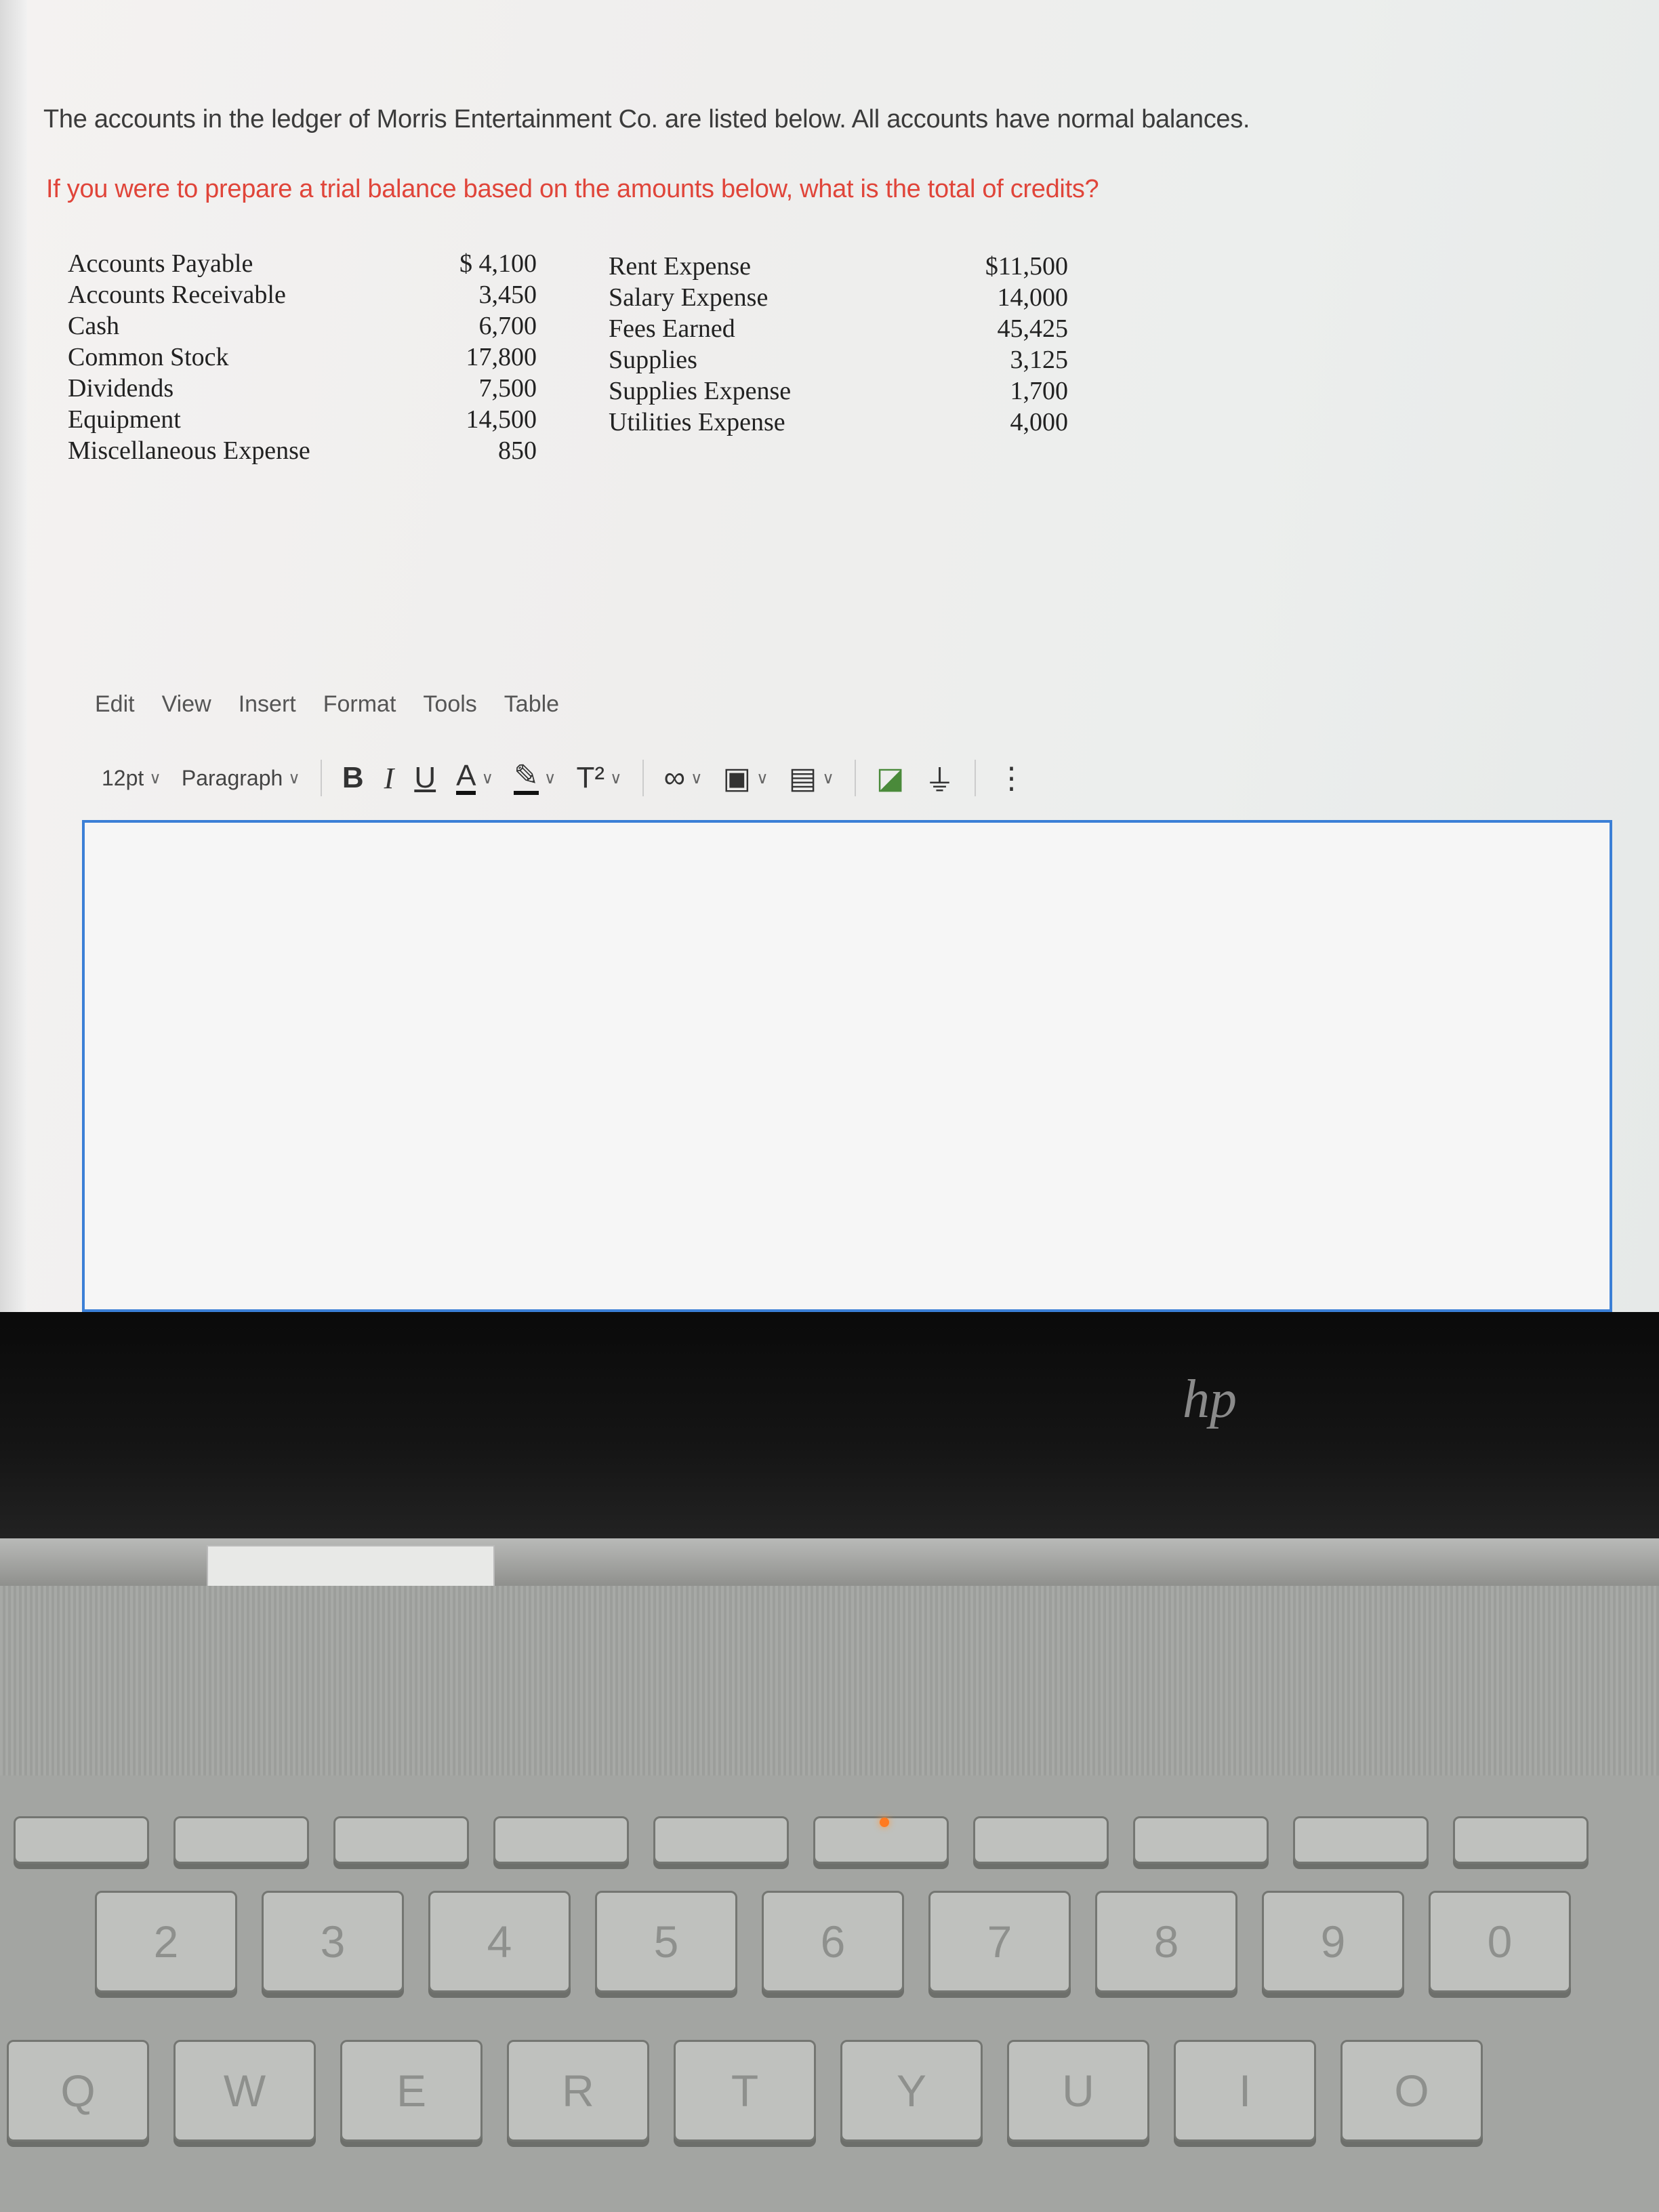 Image resolution: width=1659 pixels, height=2212 pixels. What do you see at coordinates (737, 778) in the screenshot?
I see `image-icon: ▣` at bounding box center [737, 778].